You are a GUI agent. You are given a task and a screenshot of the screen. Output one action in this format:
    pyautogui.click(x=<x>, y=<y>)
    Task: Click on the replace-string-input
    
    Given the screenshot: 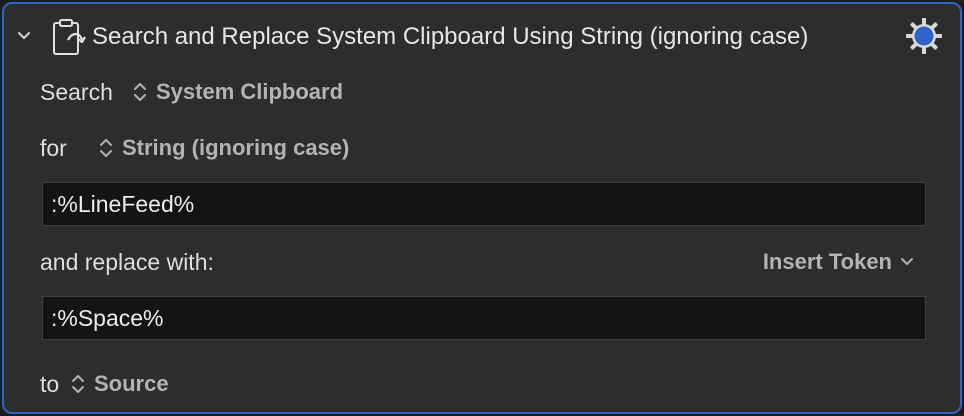 What is the action you would take?
    pyautogui.click(x=484, y=318)
    